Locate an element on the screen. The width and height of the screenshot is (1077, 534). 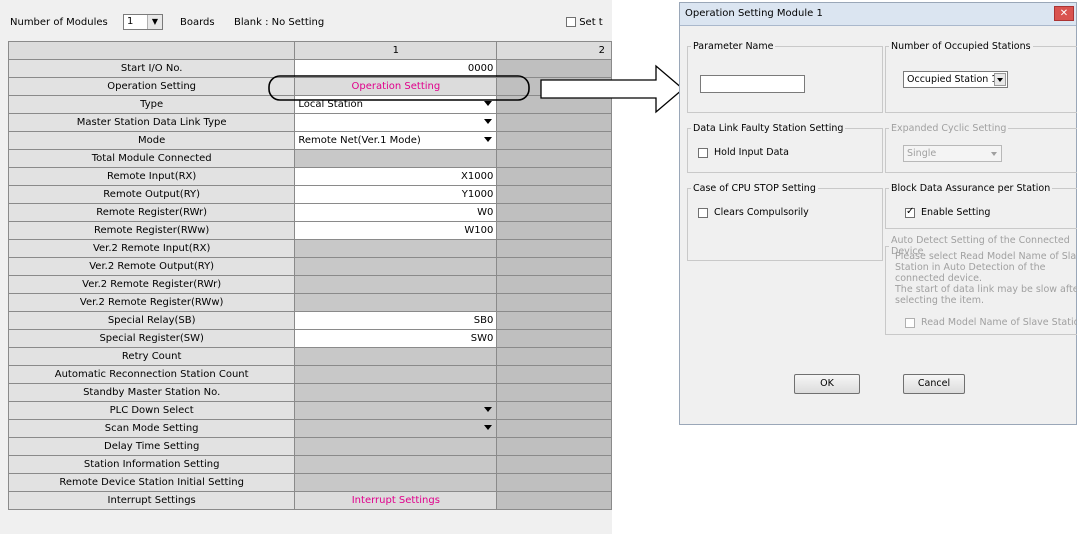
table-row: Retry Count is located at coordinates (309, 356).